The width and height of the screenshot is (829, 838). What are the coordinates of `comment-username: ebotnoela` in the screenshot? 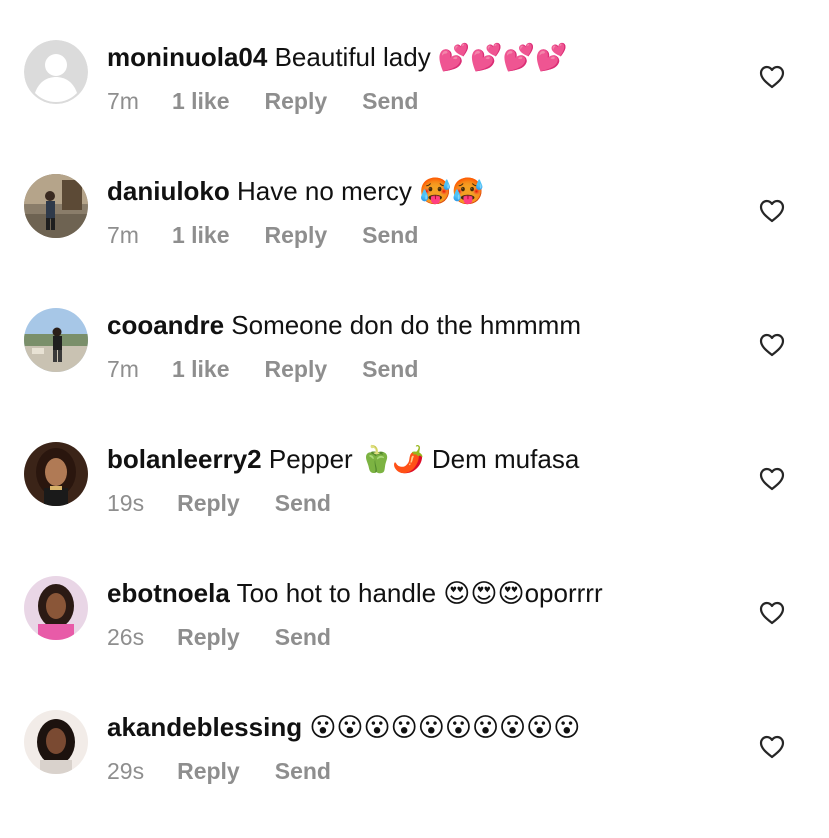 It's located at (168, 593).